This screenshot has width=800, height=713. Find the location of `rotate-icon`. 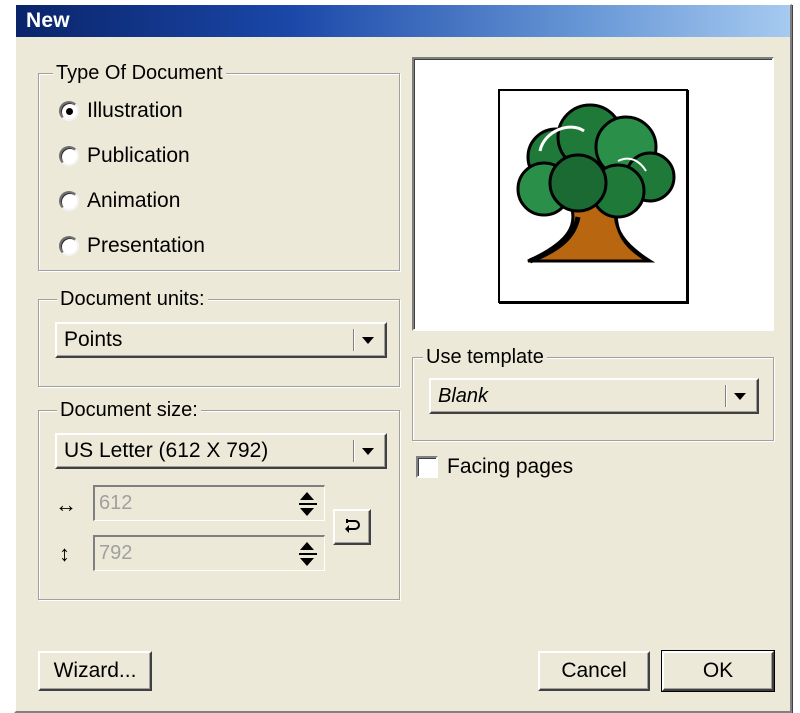

rotate-icon is located at coordinates (352, 526).